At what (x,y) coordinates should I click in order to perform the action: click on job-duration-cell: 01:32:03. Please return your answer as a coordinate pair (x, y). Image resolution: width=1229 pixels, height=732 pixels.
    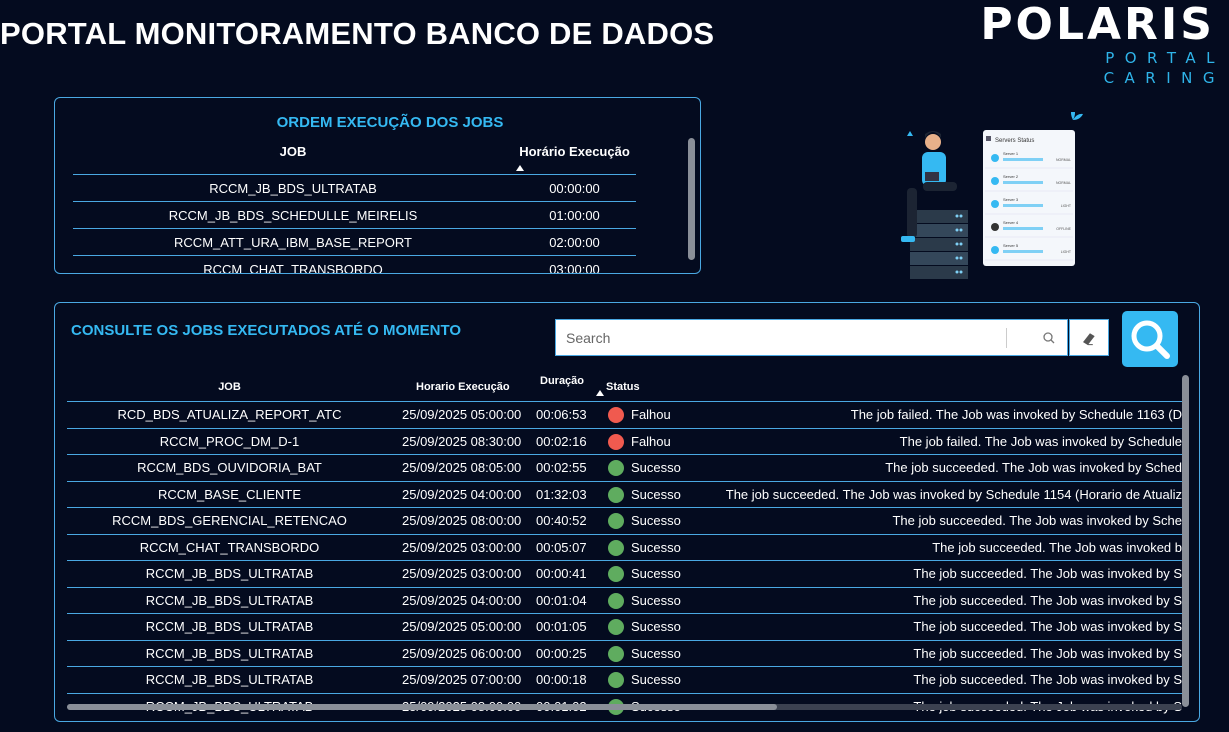
    Looking at the image, I should click on (566, 494).